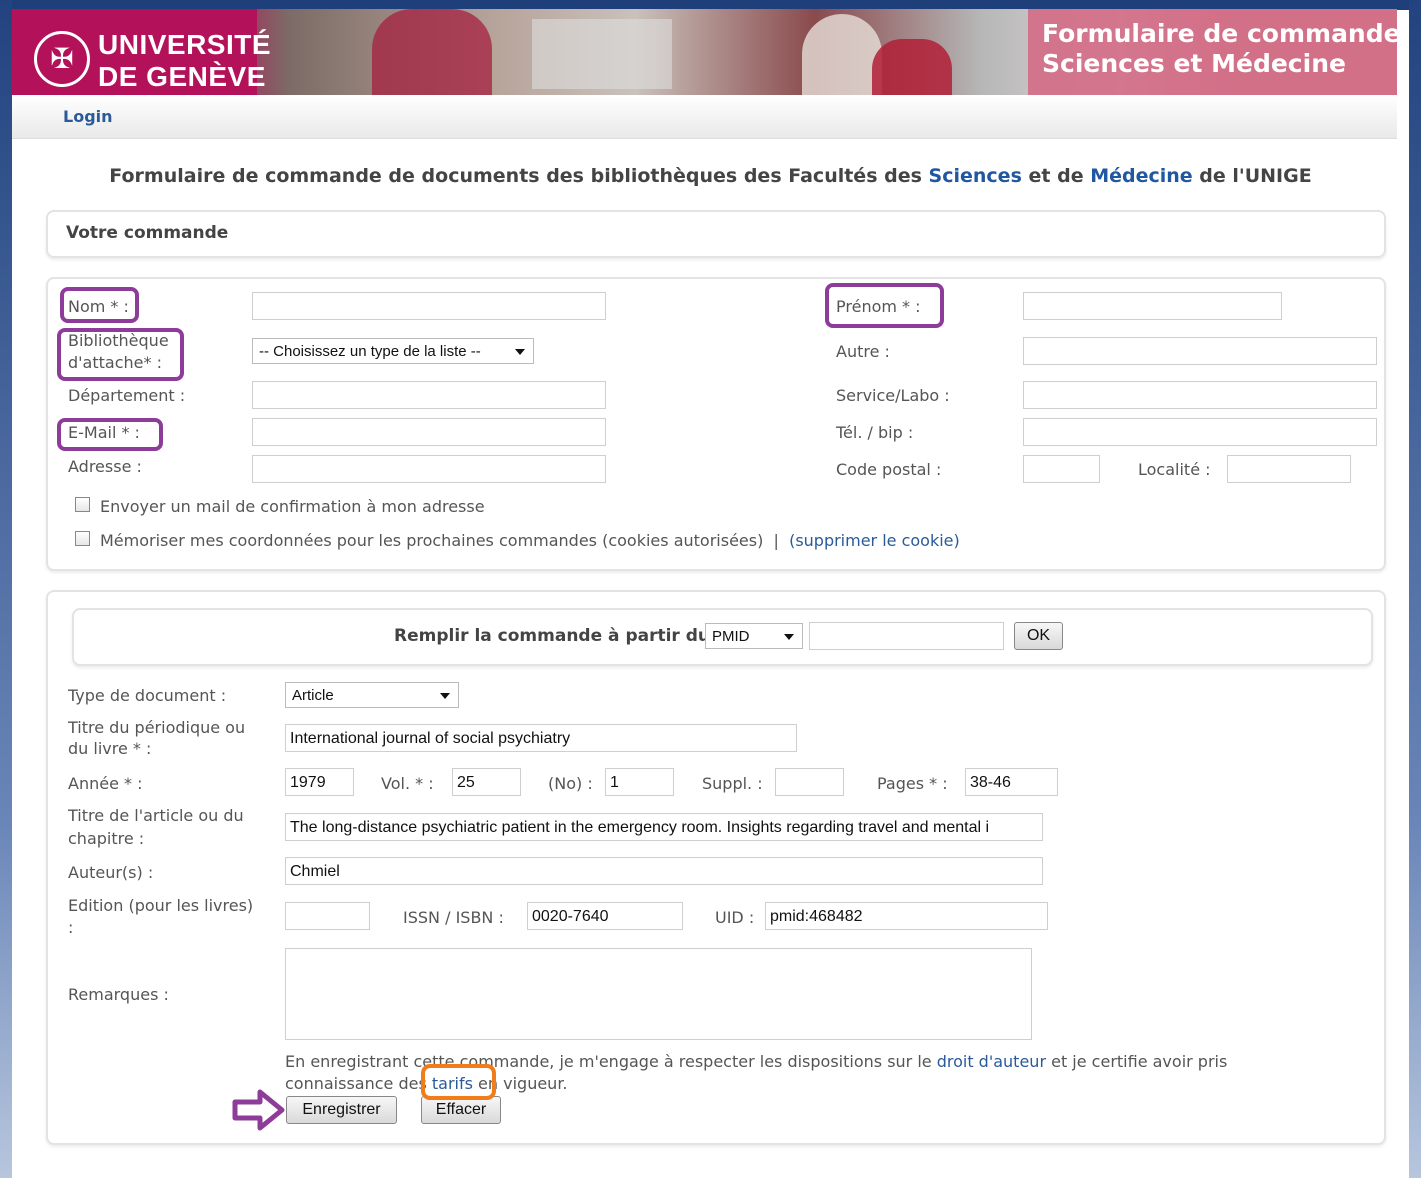  I want to click on logo-line-1: UNIVERSITÉ, so click(185, 44).